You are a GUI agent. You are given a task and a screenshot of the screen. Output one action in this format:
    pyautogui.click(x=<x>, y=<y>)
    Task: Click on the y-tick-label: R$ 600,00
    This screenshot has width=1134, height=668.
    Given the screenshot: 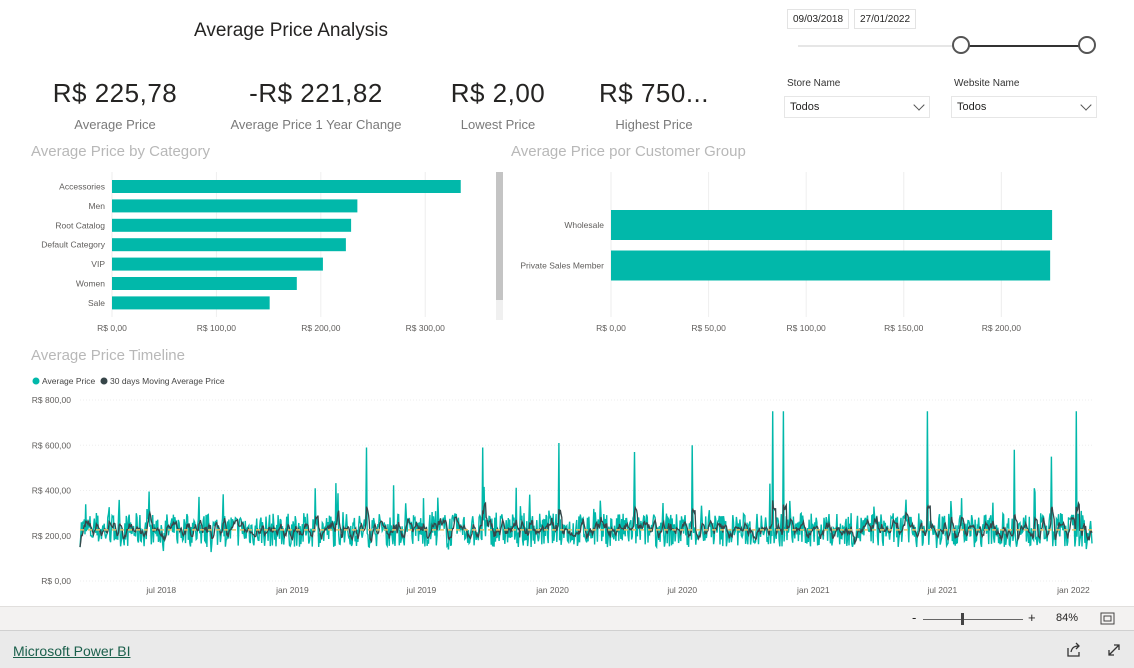 What is the action you would take?
    pyautogui.click(x=51, y=445)
    